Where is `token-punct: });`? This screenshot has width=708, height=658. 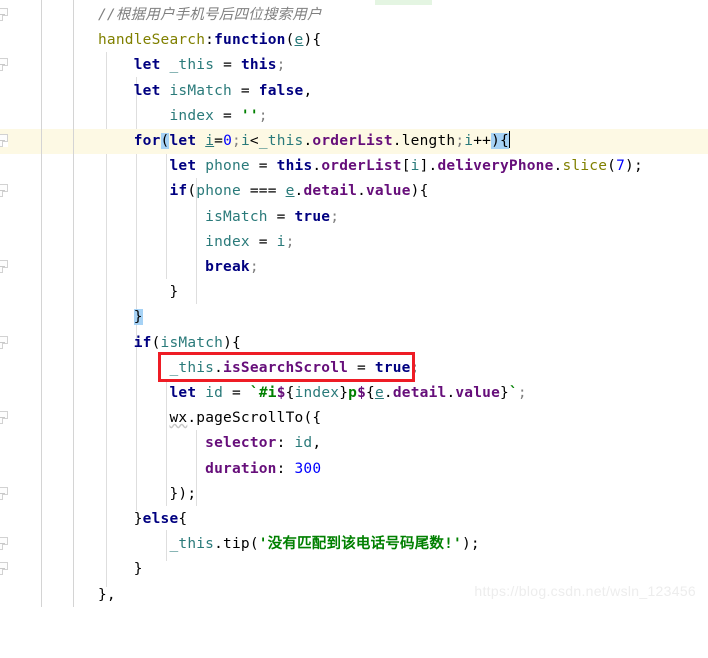 token-punct: }); is located at coordinates (183, 493).